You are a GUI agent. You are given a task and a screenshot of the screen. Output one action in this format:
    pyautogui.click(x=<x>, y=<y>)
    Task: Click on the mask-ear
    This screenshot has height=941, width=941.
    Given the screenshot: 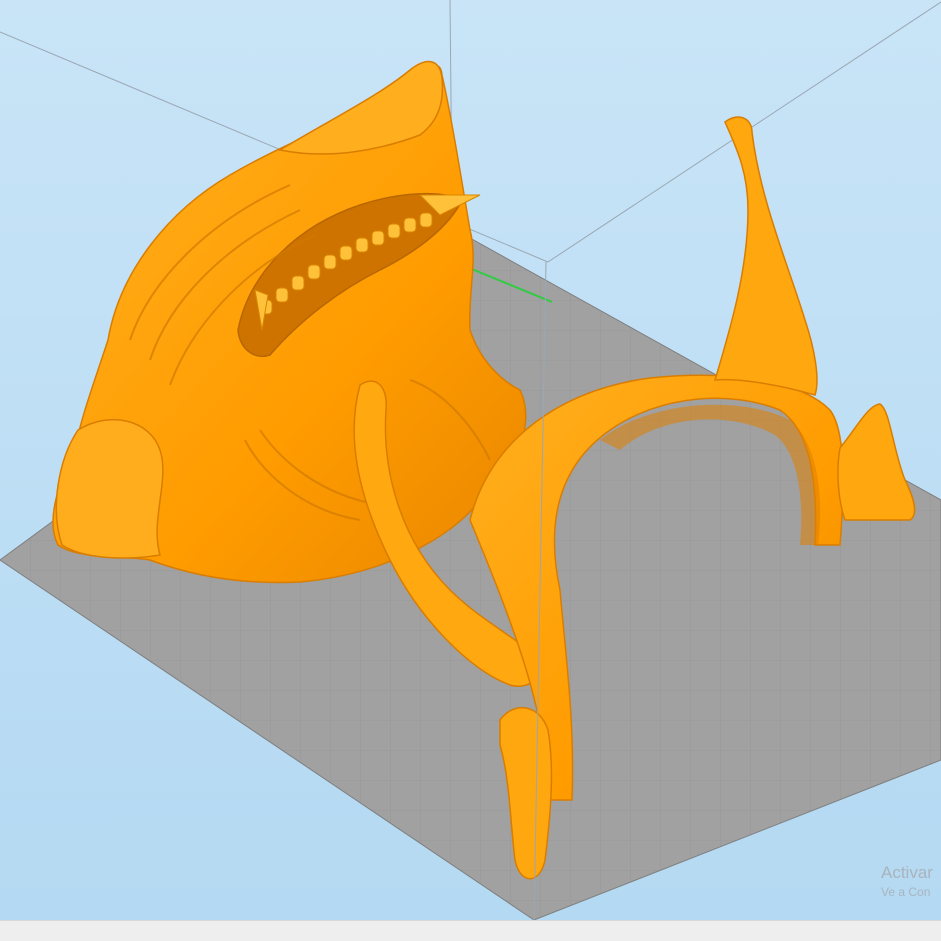 What is the action you would take?
    pyautogui.click(x=109, y=488)
    